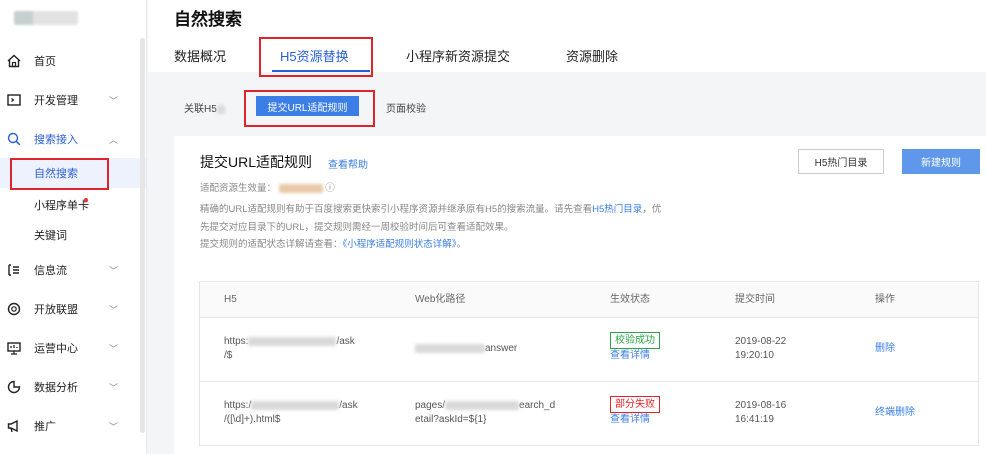 This screenshot has height=454, width=986. I want to click on h5-directory-link: H5热门目录, so click(617, 209).